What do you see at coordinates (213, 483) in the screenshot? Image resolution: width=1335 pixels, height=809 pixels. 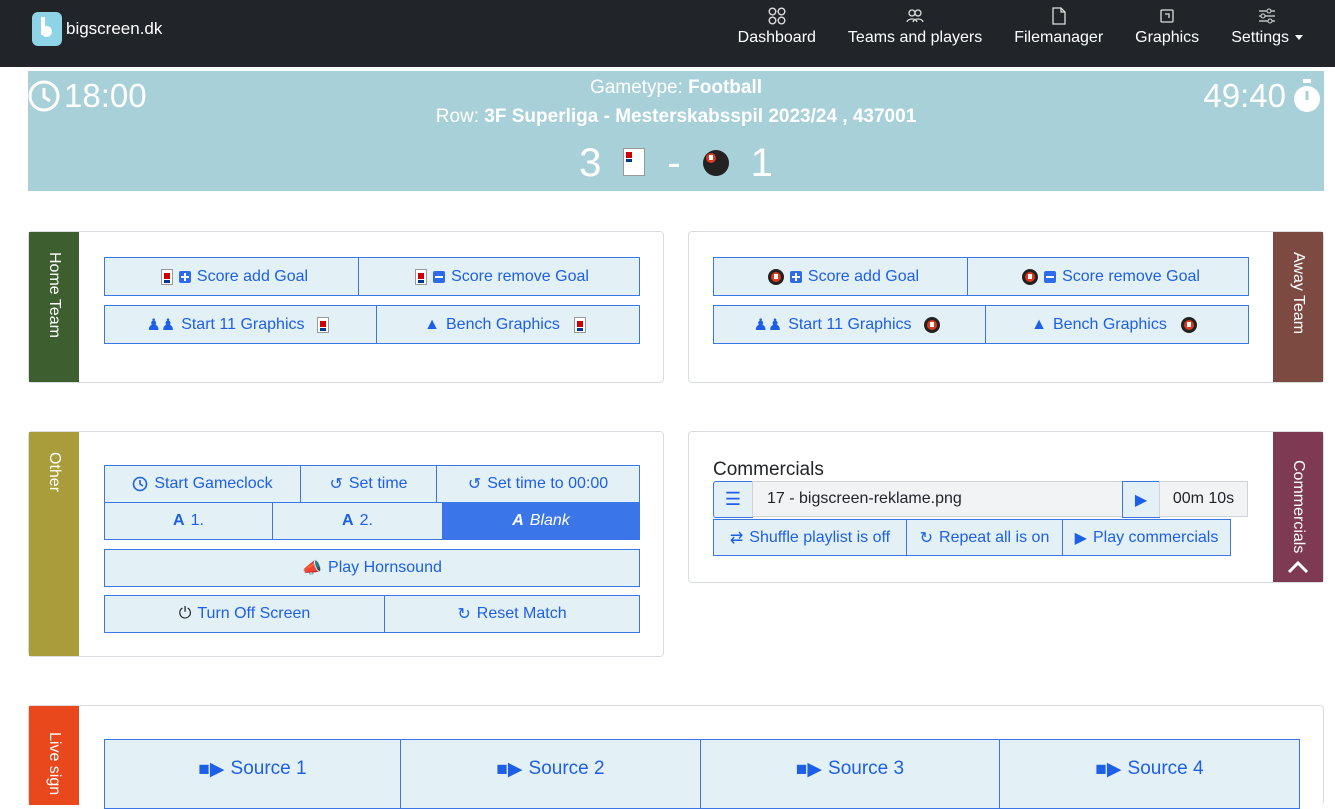 I see `start-gameclock-label: Start Gameclock` at bounding box center [213, 483].